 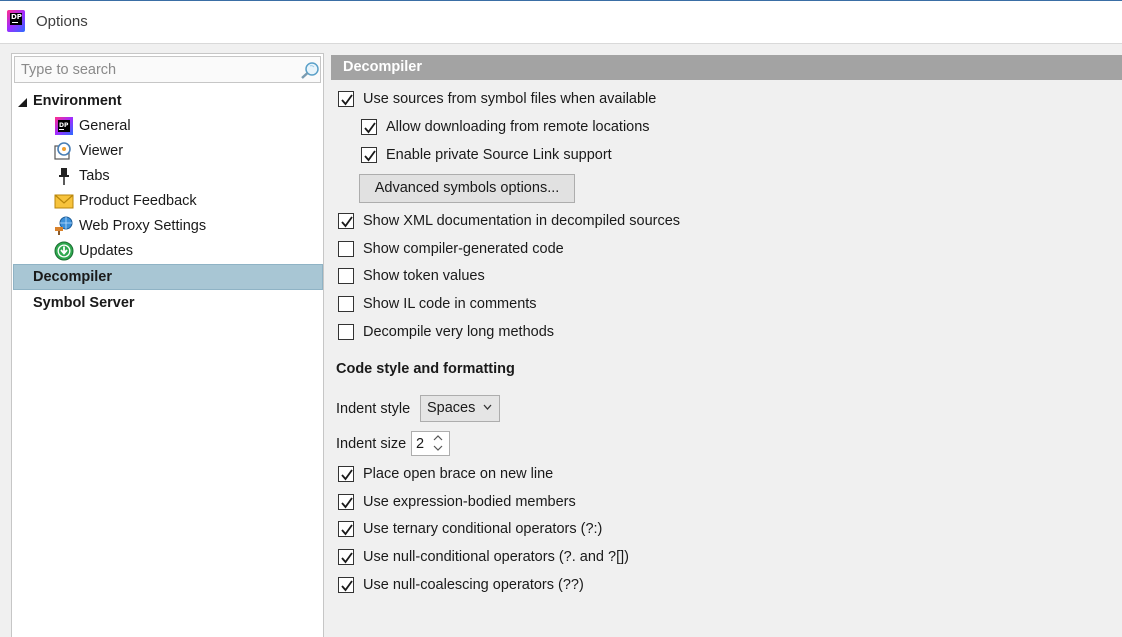 What do you see at coordinates (487, 407) in the screenshot?
I see `chevron-down-icon` at bounding box center [487, 407].